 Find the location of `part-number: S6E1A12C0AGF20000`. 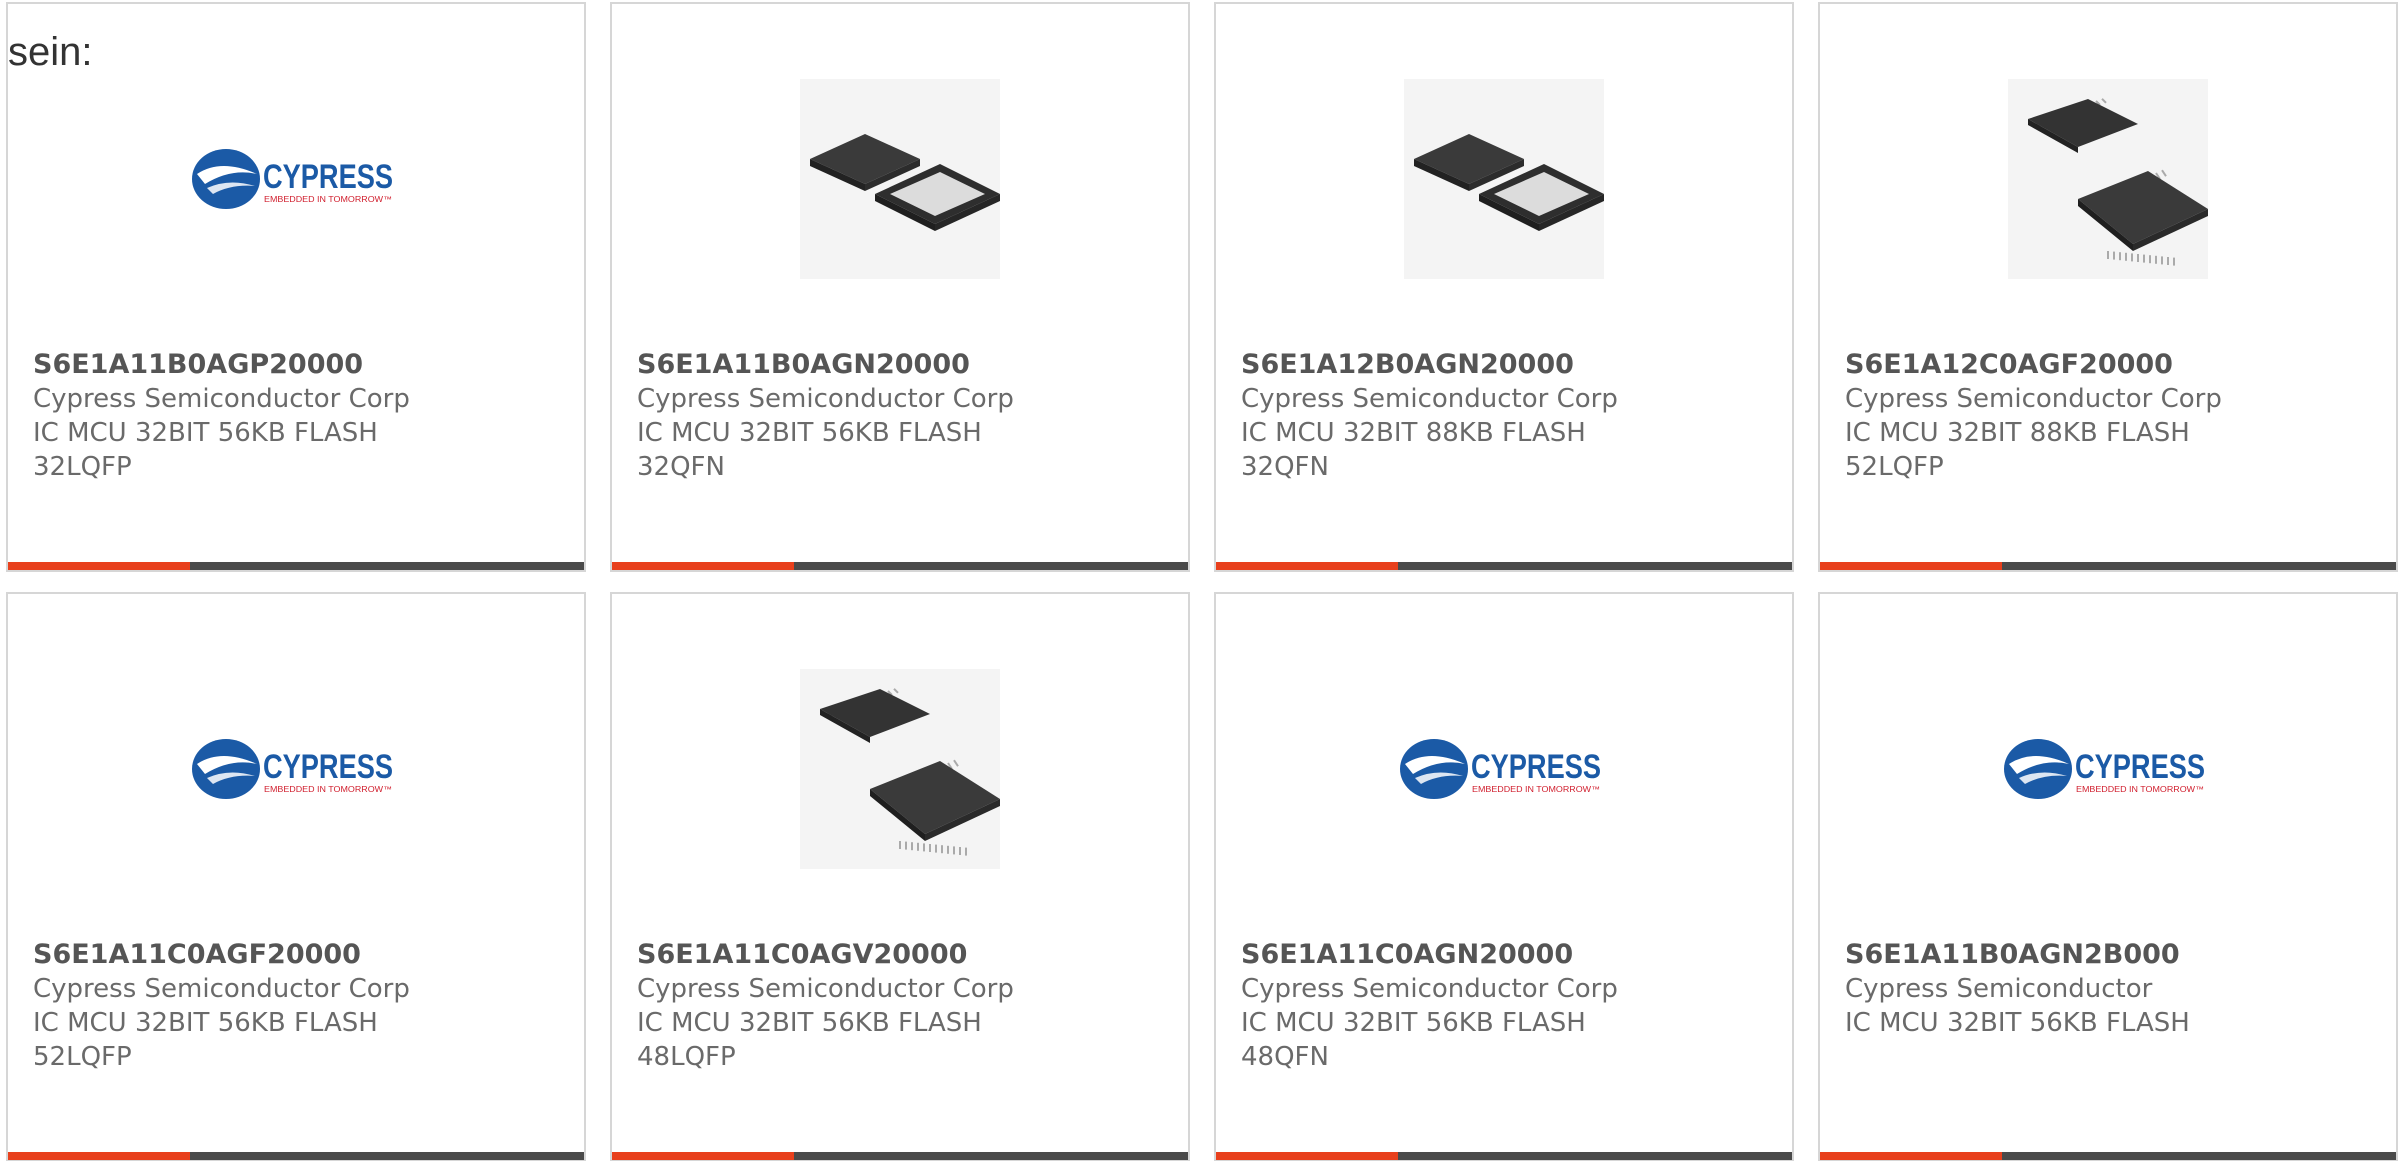

part-number: S6E1A12C0AGF20000 is located at coordinates (2110, 365).